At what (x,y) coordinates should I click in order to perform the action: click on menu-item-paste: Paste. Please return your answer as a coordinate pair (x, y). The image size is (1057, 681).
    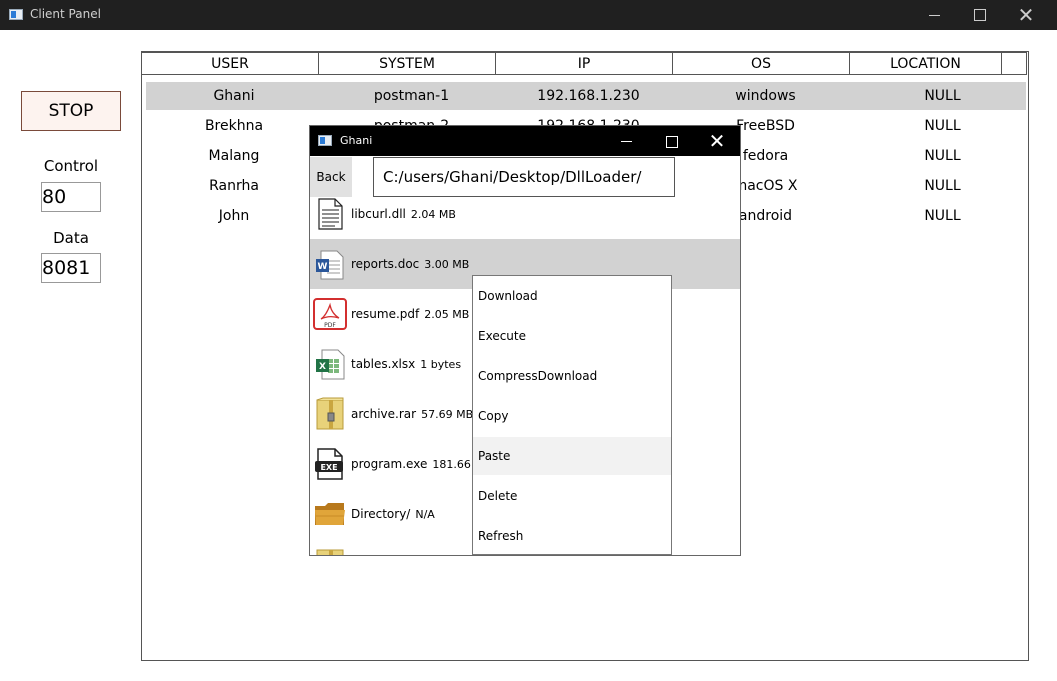
    Looking at the image, I should click on (572, 456).